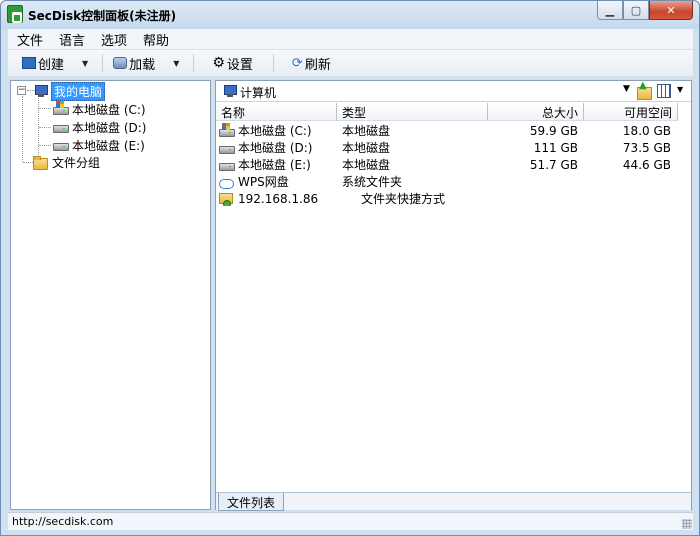 The width and height of the screenshot is (700, 536). I want to click on list-item: 本地磁盘 (D:) 本地磁盘 111 GB 73.5 GB, so click(453, 147).